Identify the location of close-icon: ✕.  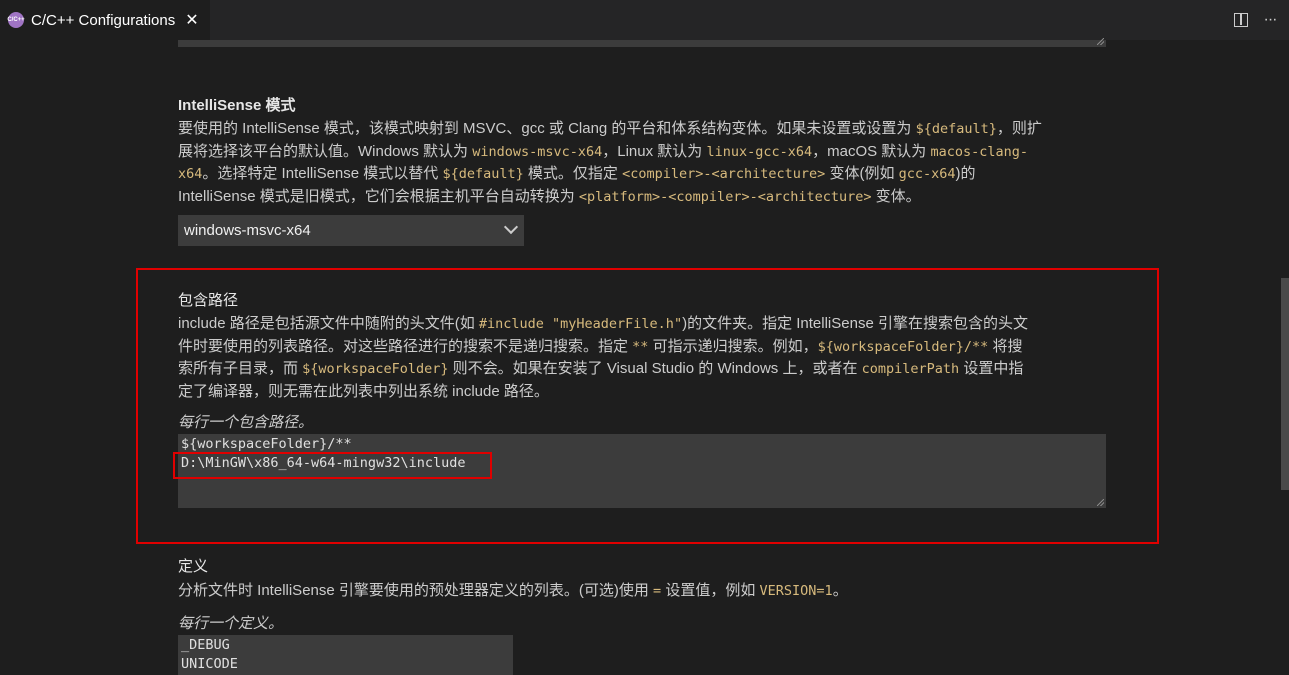
(191, 20).